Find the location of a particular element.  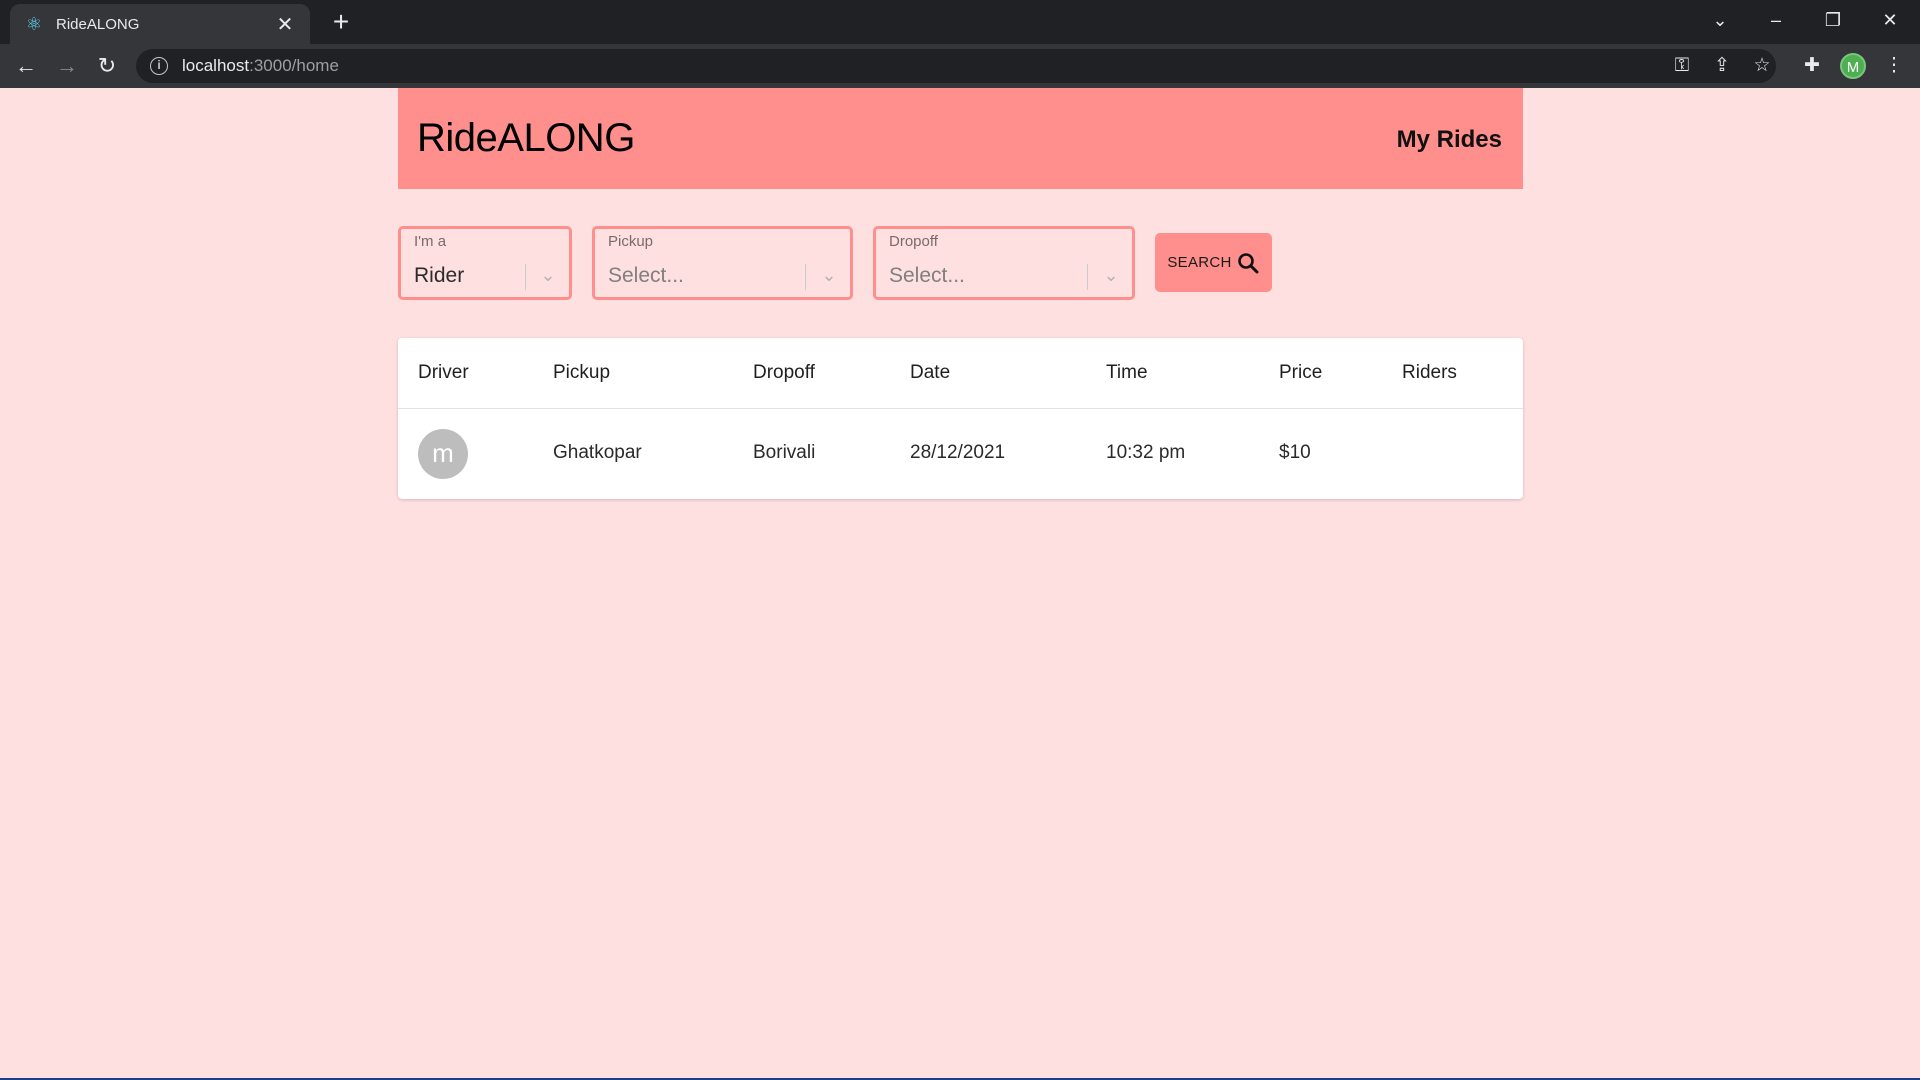

header-divider is located at coordinates (960, 408).